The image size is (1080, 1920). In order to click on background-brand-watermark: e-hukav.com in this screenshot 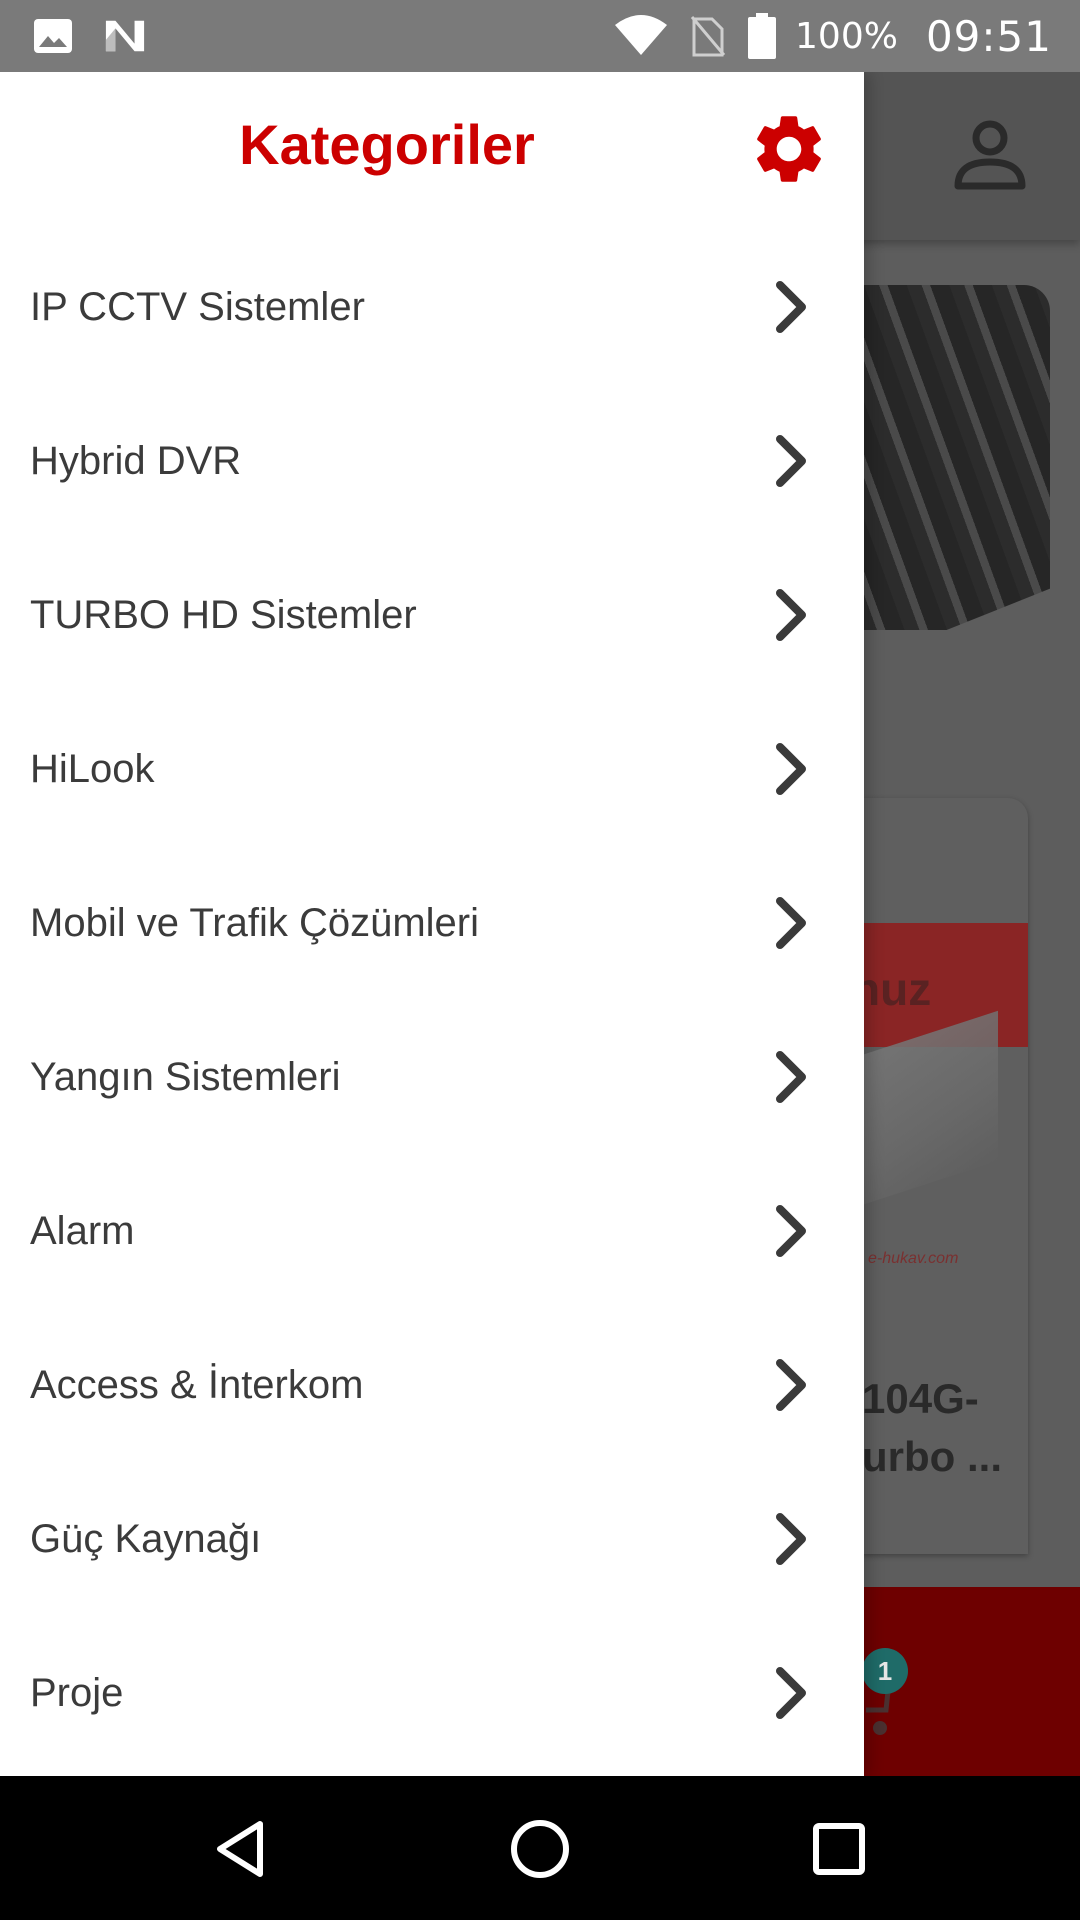, I will do `click(913, 1258)`.